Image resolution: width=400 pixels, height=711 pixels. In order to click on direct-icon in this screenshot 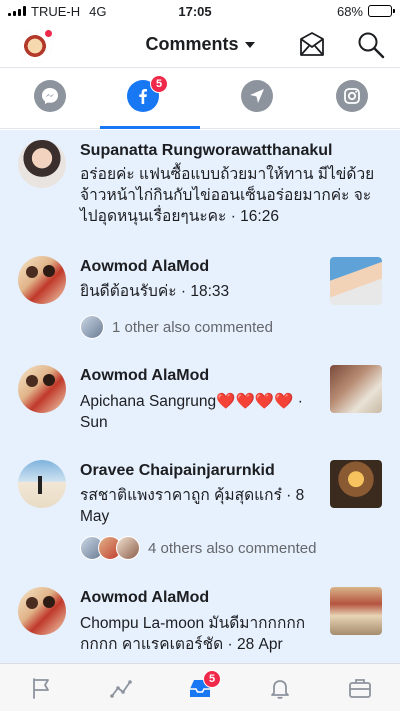, I will do `click(257, 96)`.